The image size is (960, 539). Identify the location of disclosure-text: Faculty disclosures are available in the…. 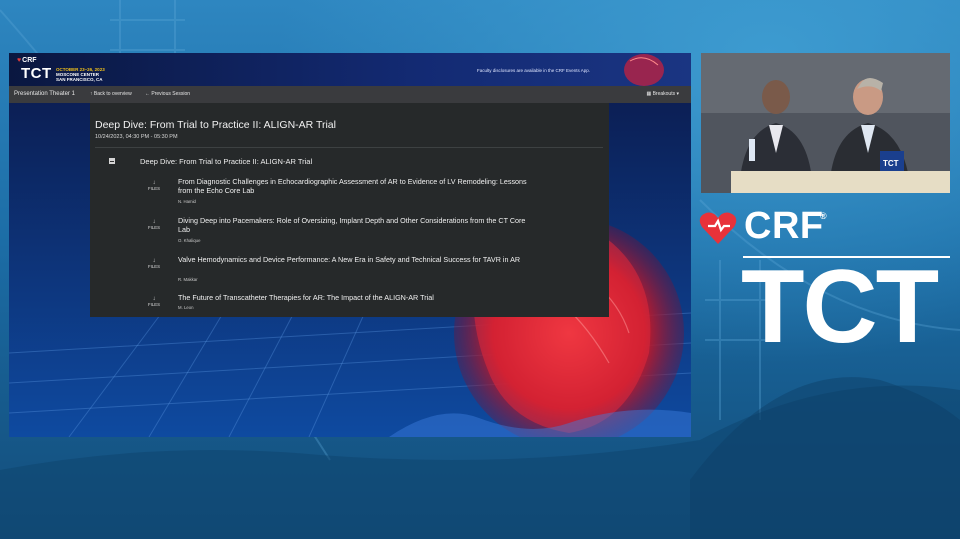
(534, 70).